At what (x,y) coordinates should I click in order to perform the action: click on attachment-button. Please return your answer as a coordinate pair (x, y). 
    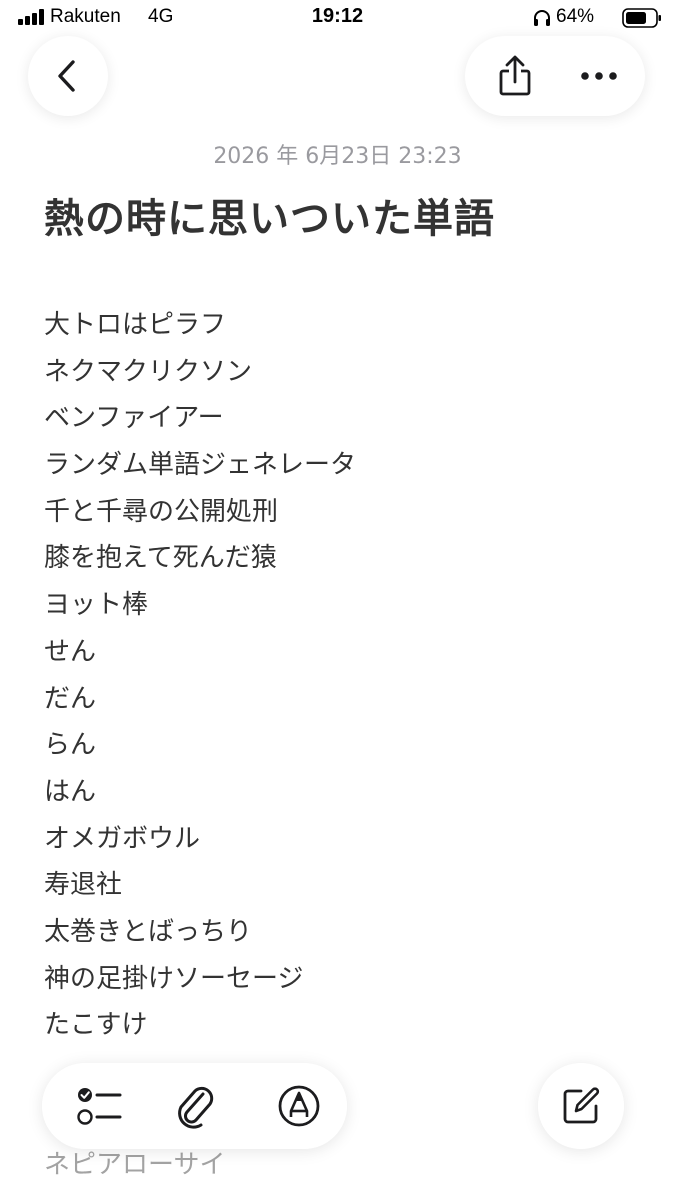
    Looking at the image, I should click on (195, 1106).